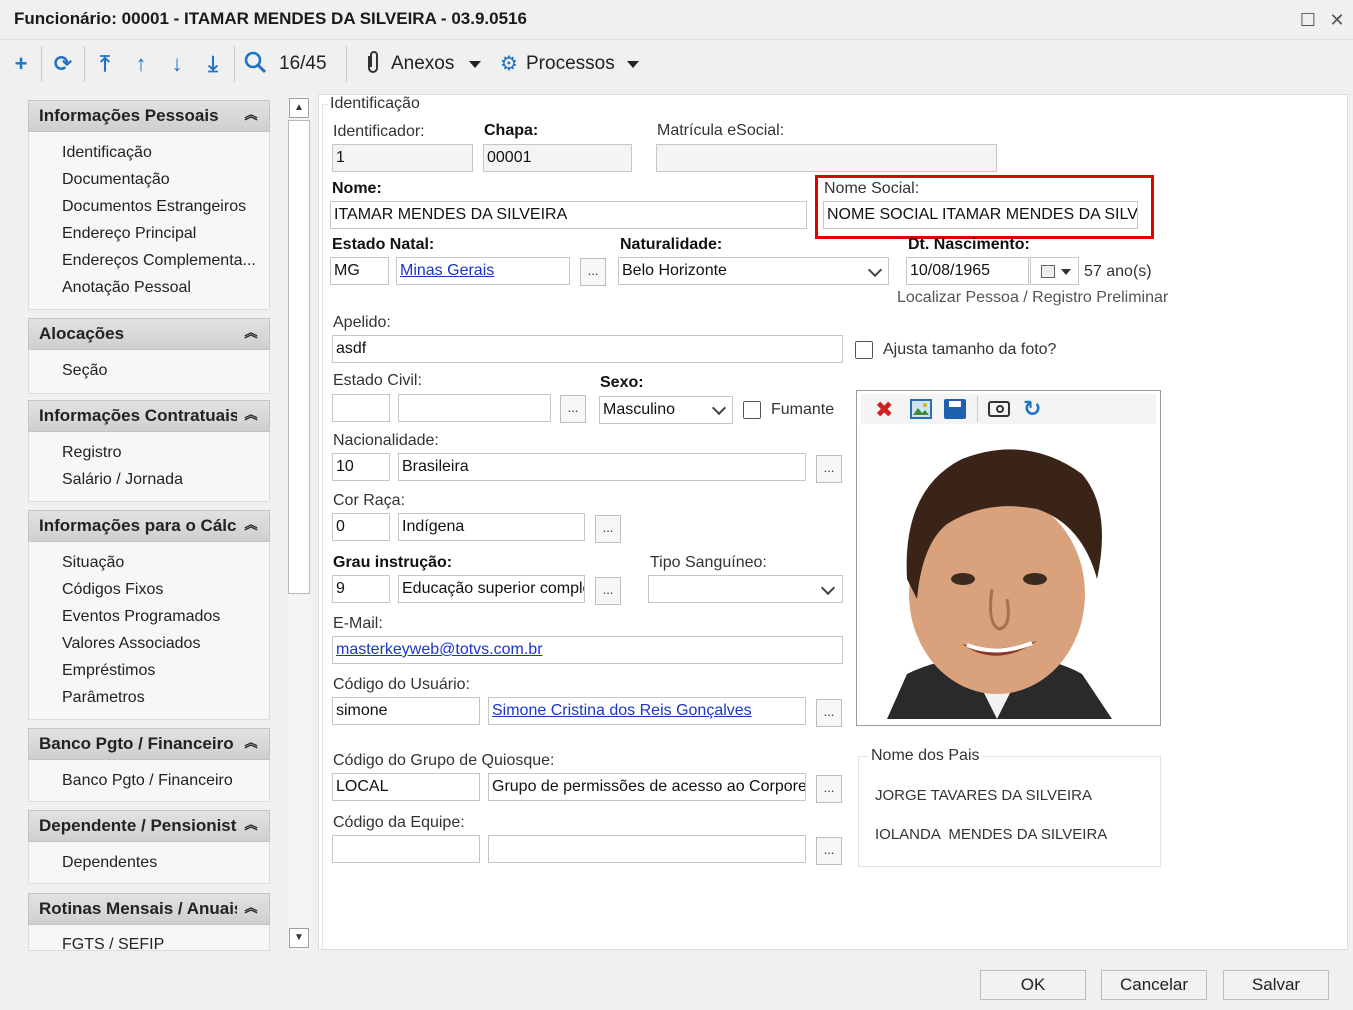 This screenshot has width=1353, height=1010. Describe the element at coordinates (361, 467) in the screenshot. I see `nacionalidade-code: 10` at that location.